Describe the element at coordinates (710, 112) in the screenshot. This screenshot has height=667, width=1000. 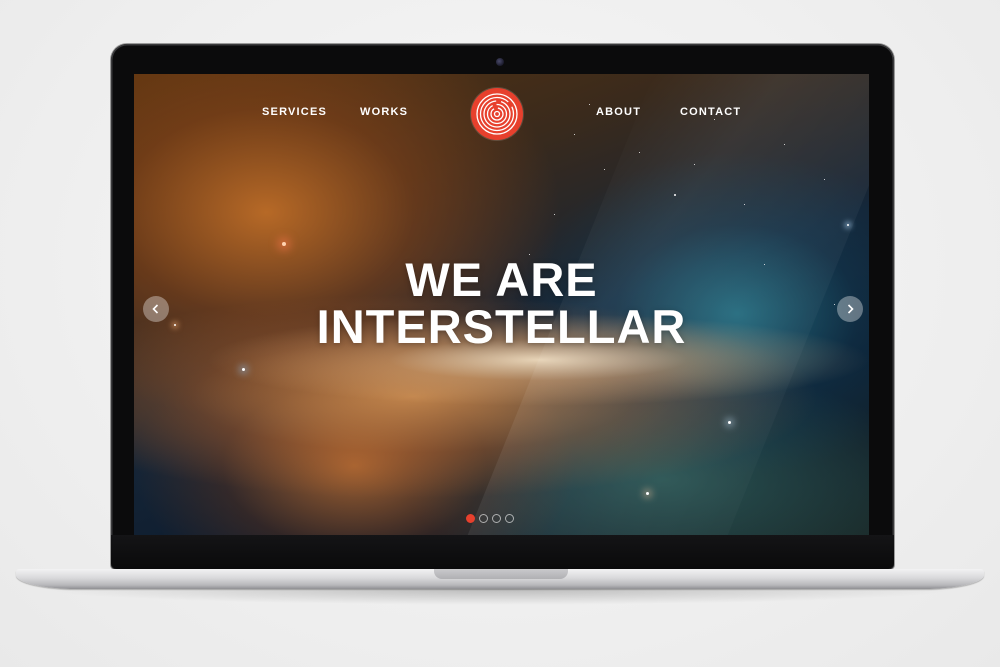
I see `nav-contact-link: CONTACT` at that location.